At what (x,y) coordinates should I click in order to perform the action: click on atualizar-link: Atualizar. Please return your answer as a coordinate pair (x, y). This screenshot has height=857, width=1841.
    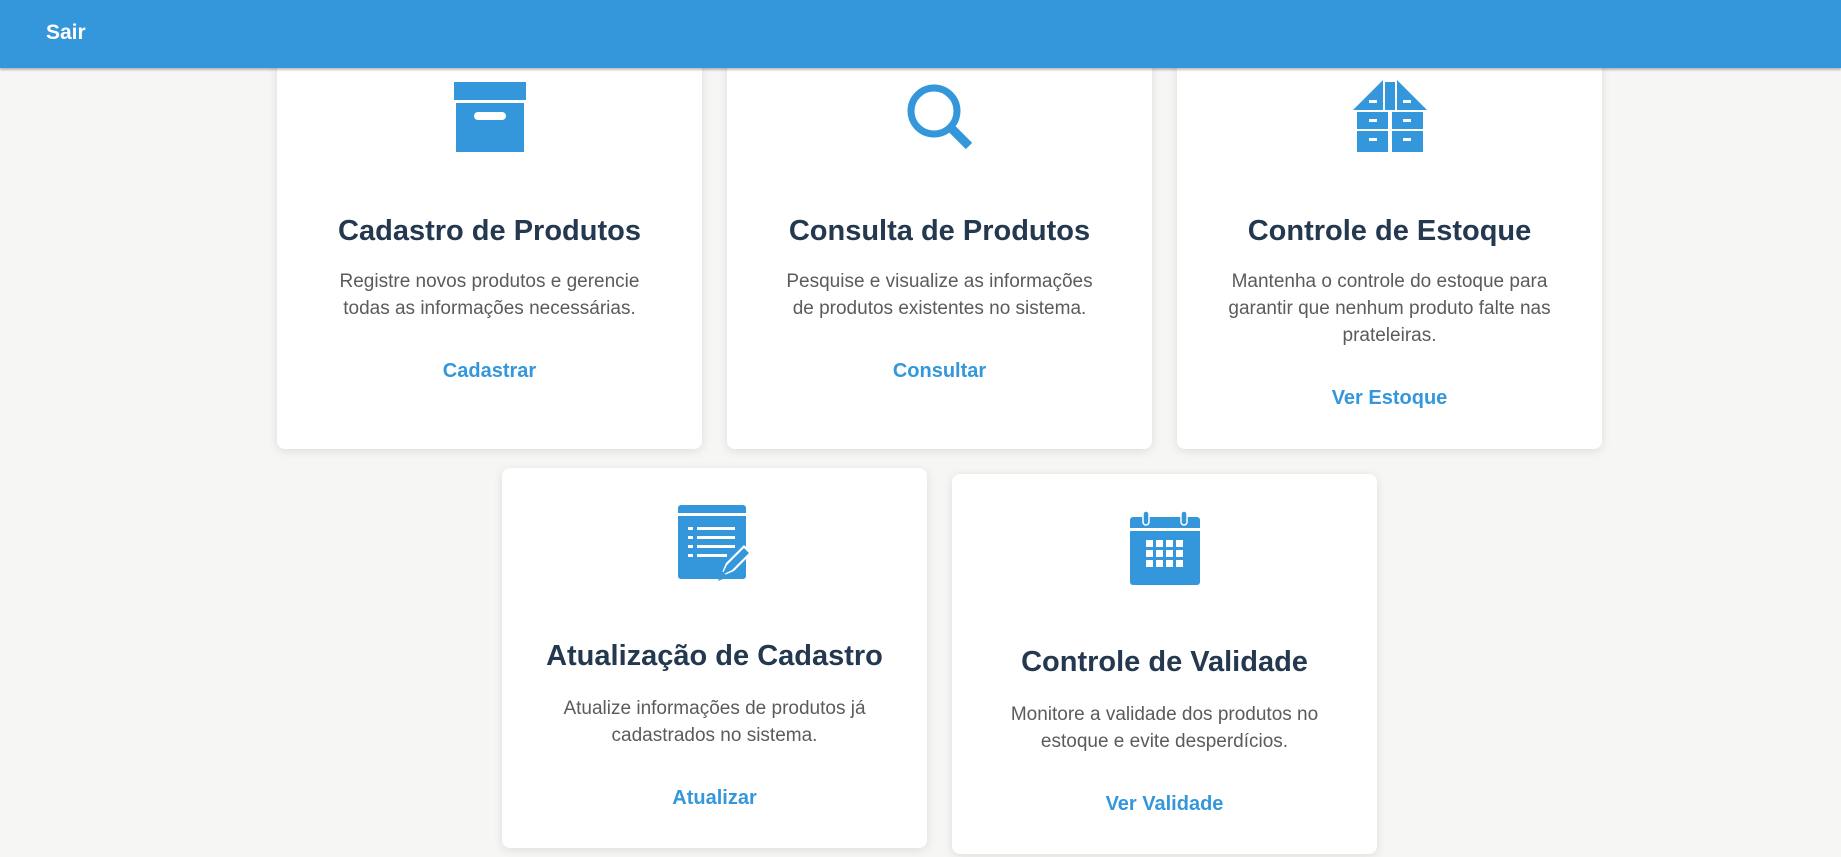
    Looking at the image, I should click on (714, 798).